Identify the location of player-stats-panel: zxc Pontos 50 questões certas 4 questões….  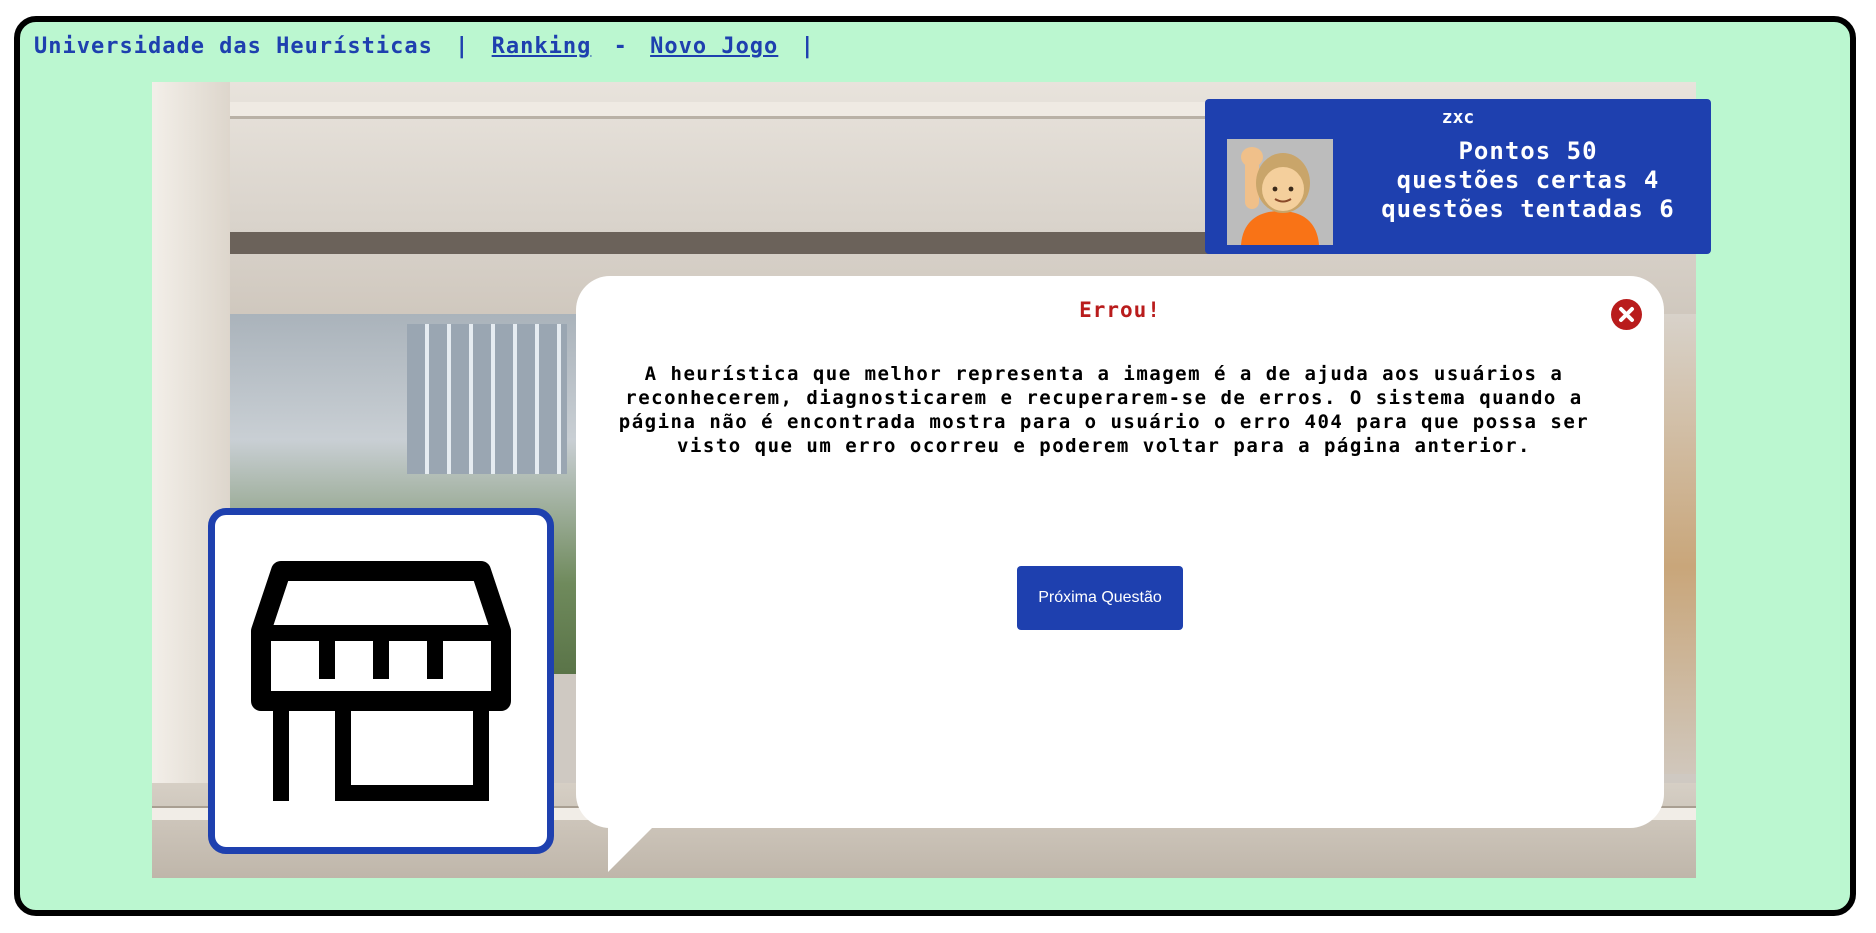
(1458, 176).